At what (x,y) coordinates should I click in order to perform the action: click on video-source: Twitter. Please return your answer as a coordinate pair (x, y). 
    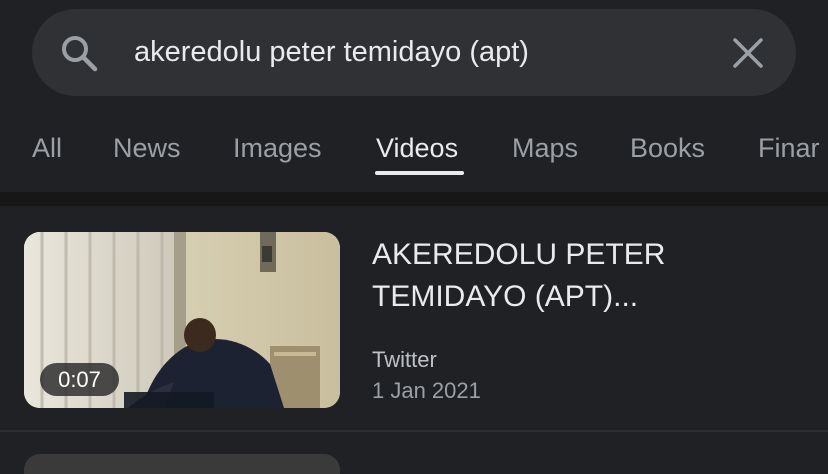
    Looking at the image, I should click on (404, 359).